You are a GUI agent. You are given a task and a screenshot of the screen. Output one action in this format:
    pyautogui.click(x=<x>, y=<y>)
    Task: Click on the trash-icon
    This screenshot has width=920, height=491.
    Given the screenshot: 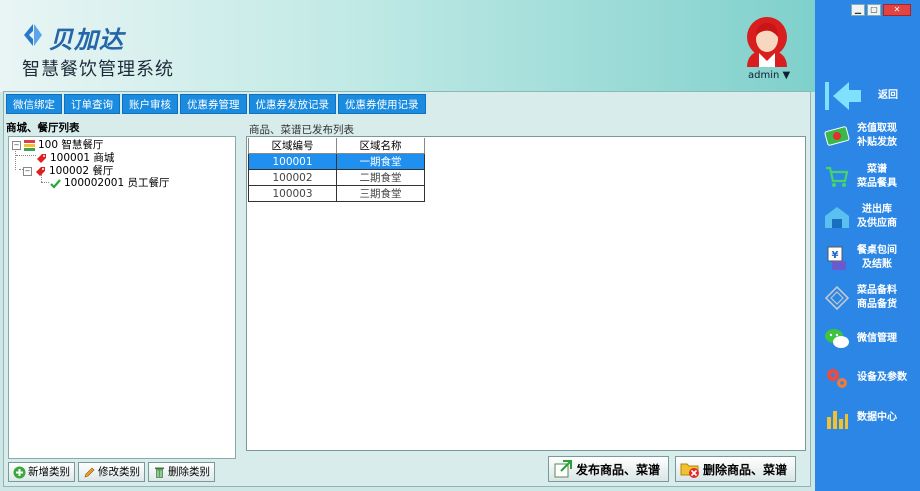 What is the action you would take?
    pyautogui.click(x=159, y=472)
    